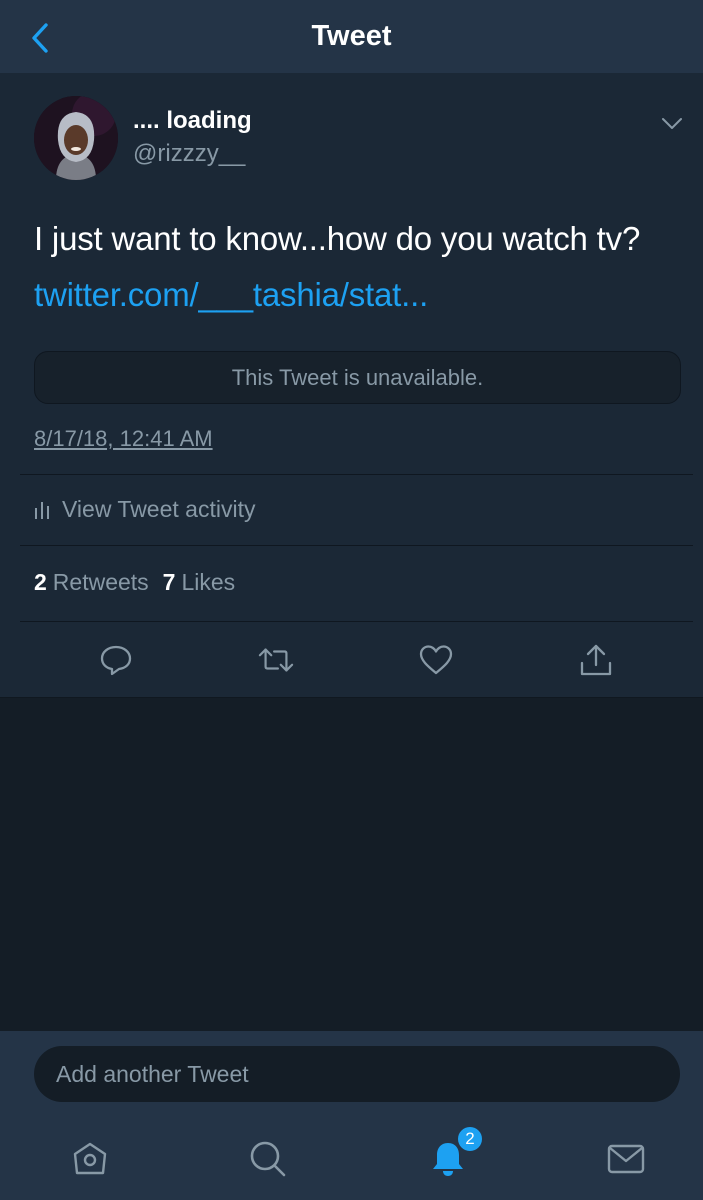 The height and width of the screenshot is (1200, 703). I want to click on bar-chart-icon, so click(42, 510).